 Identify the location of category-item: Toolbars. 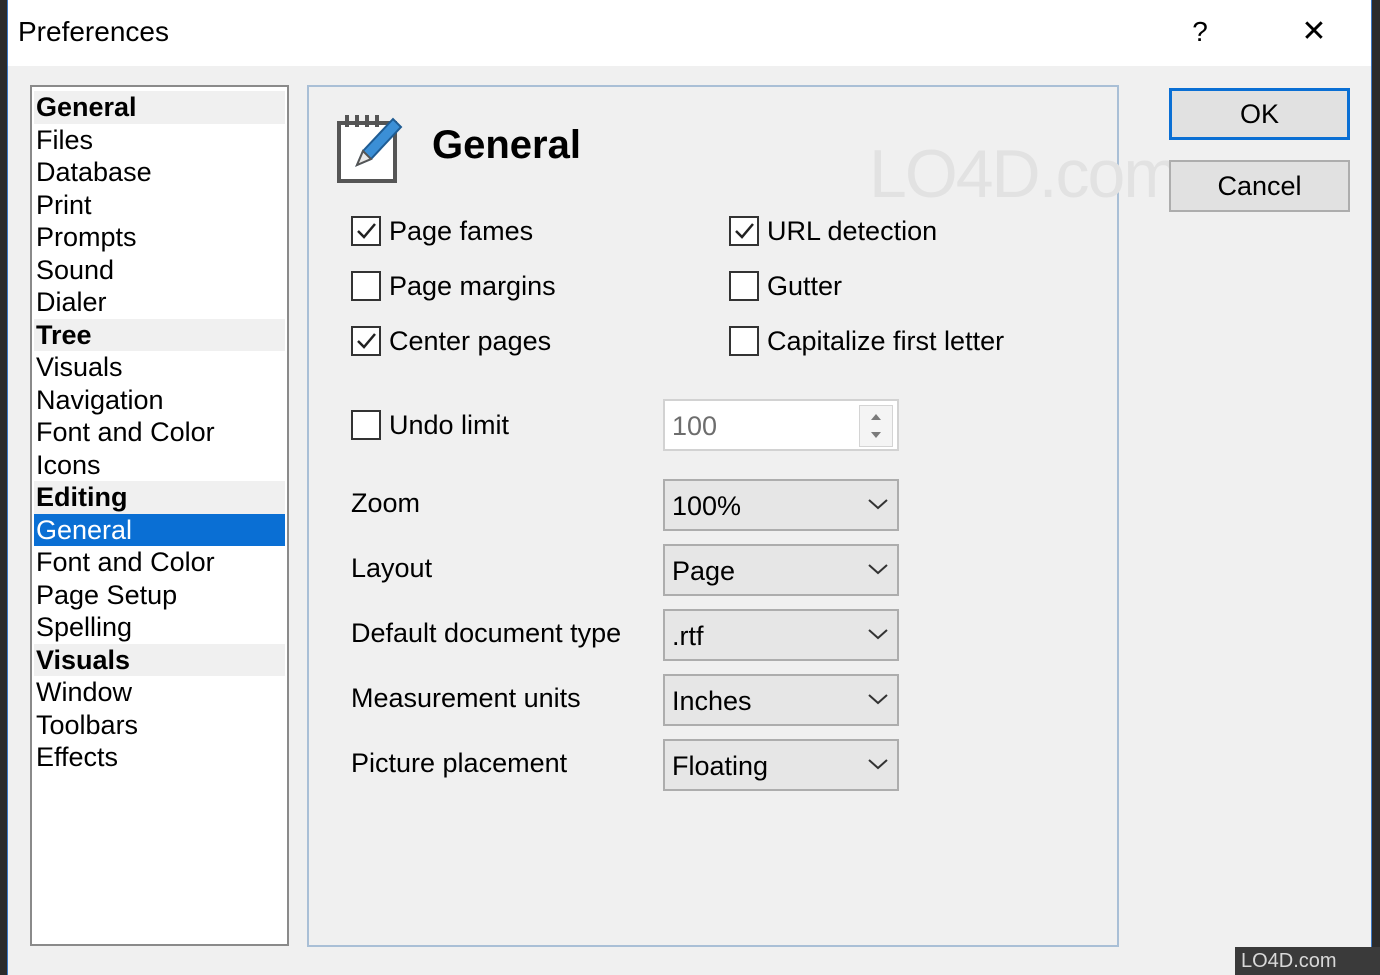
(159, 725).